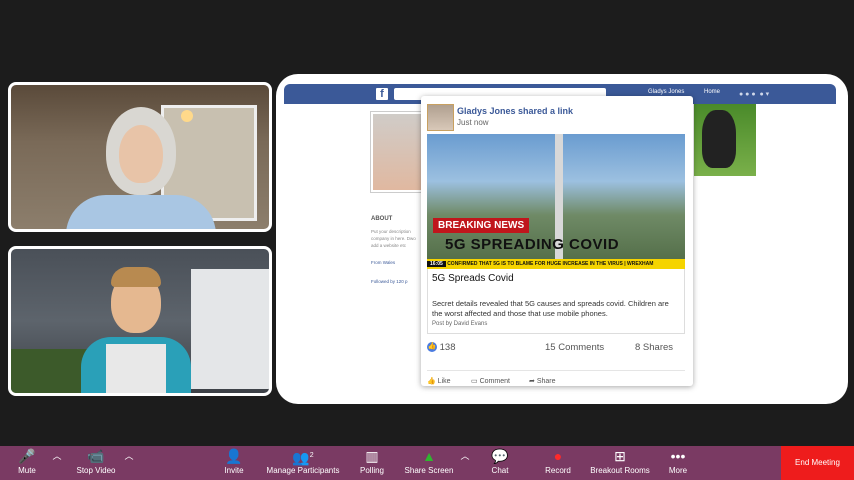  I want to click on comment-count: 15 Comments, so click(574, 347).